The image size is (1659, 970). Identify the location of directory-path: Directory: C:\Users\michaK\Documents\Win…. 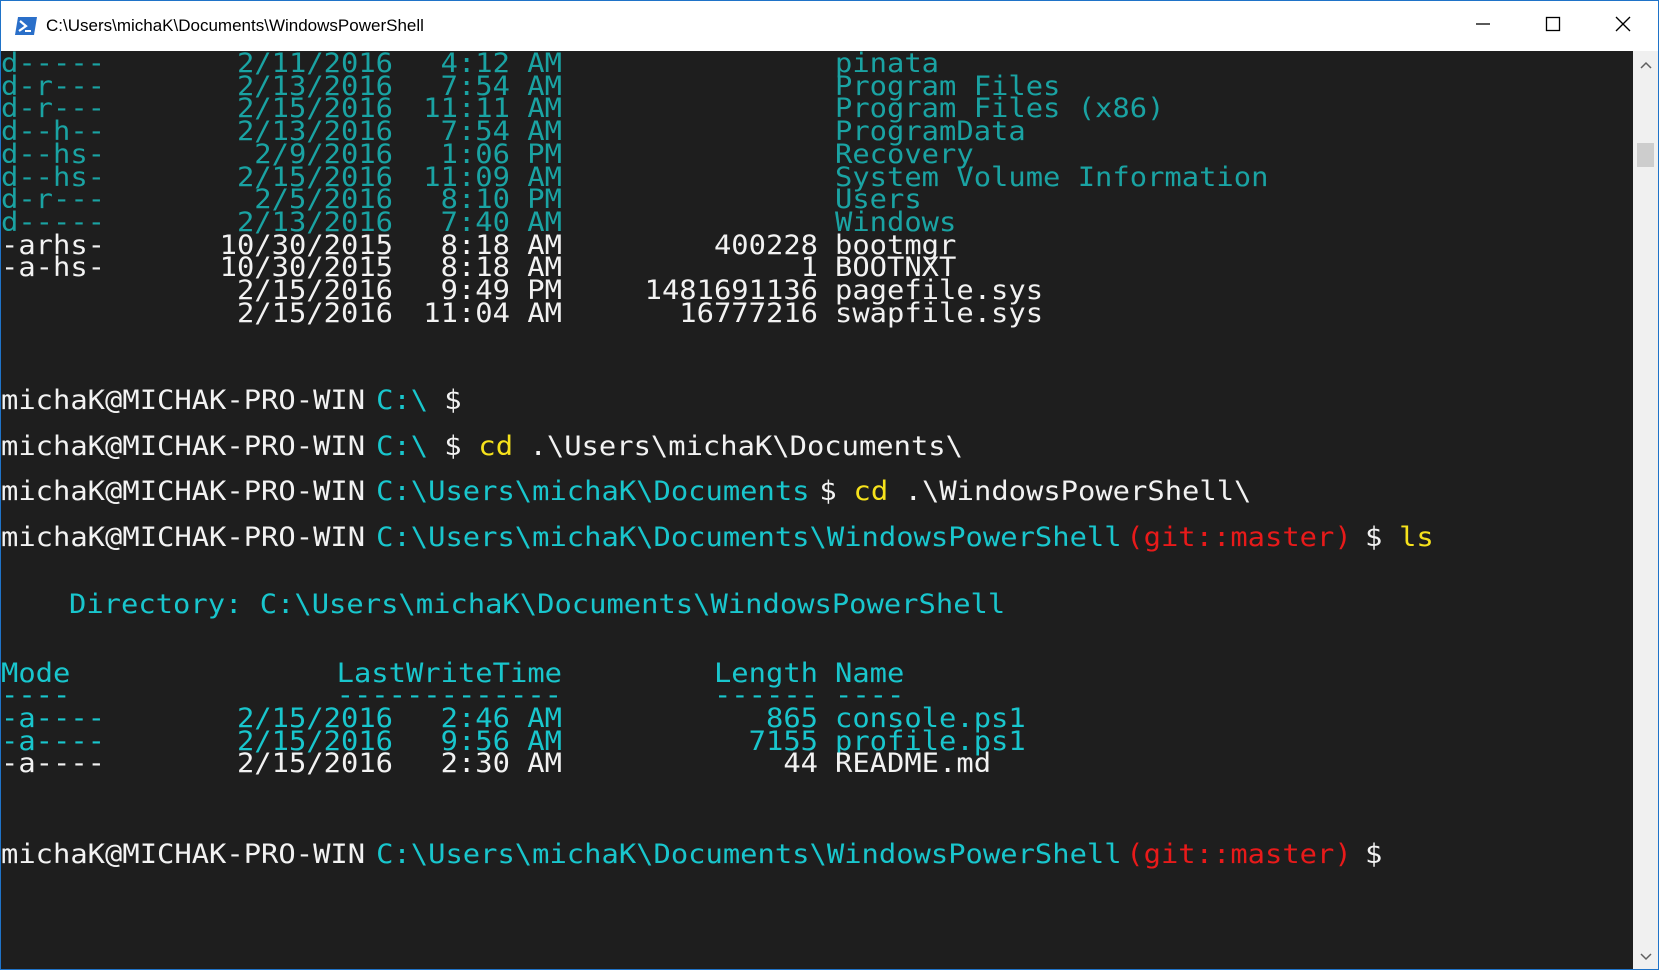
(537, 604).